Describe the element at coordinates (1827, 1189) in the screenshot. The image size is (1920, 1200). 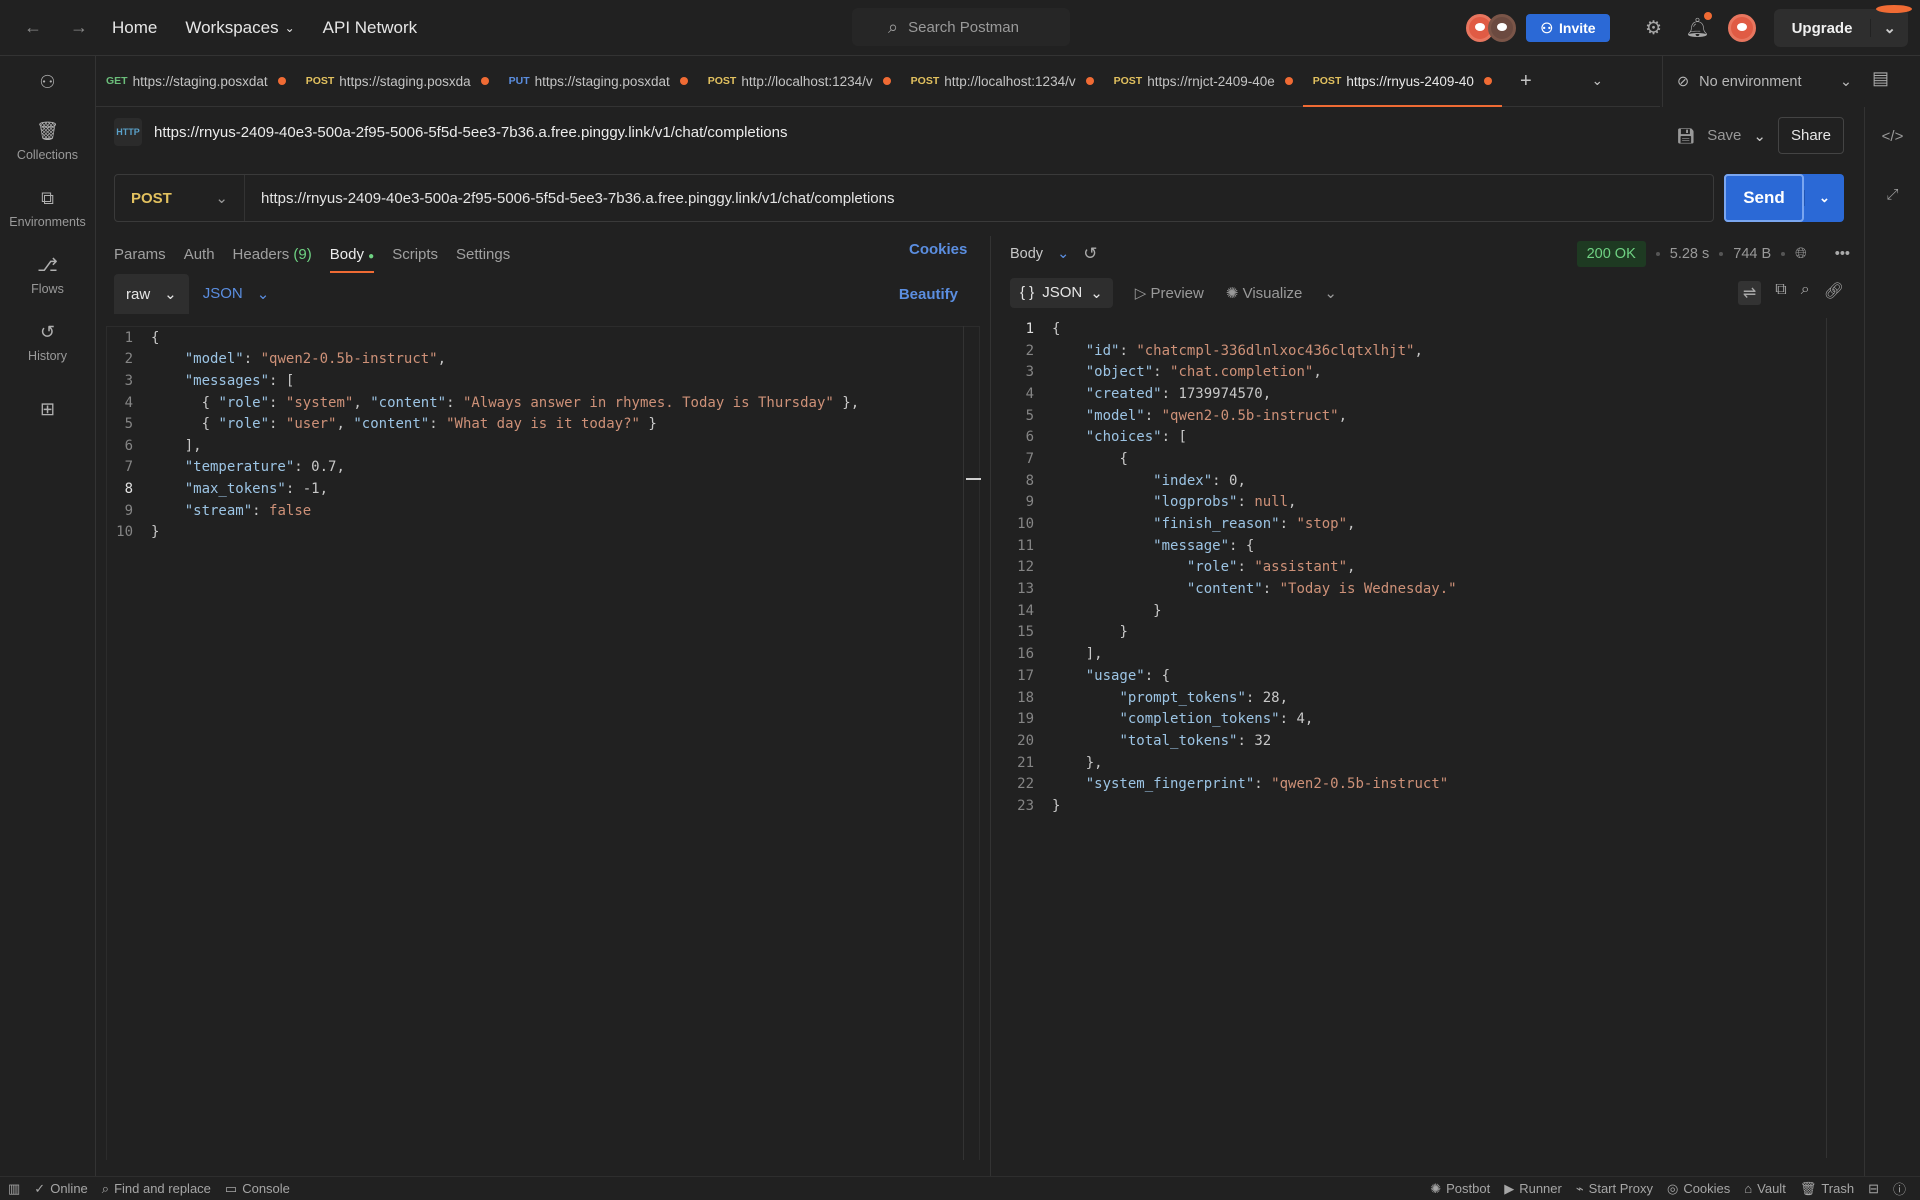
I see `trash-button: 🗑︎ Trash` at that location.